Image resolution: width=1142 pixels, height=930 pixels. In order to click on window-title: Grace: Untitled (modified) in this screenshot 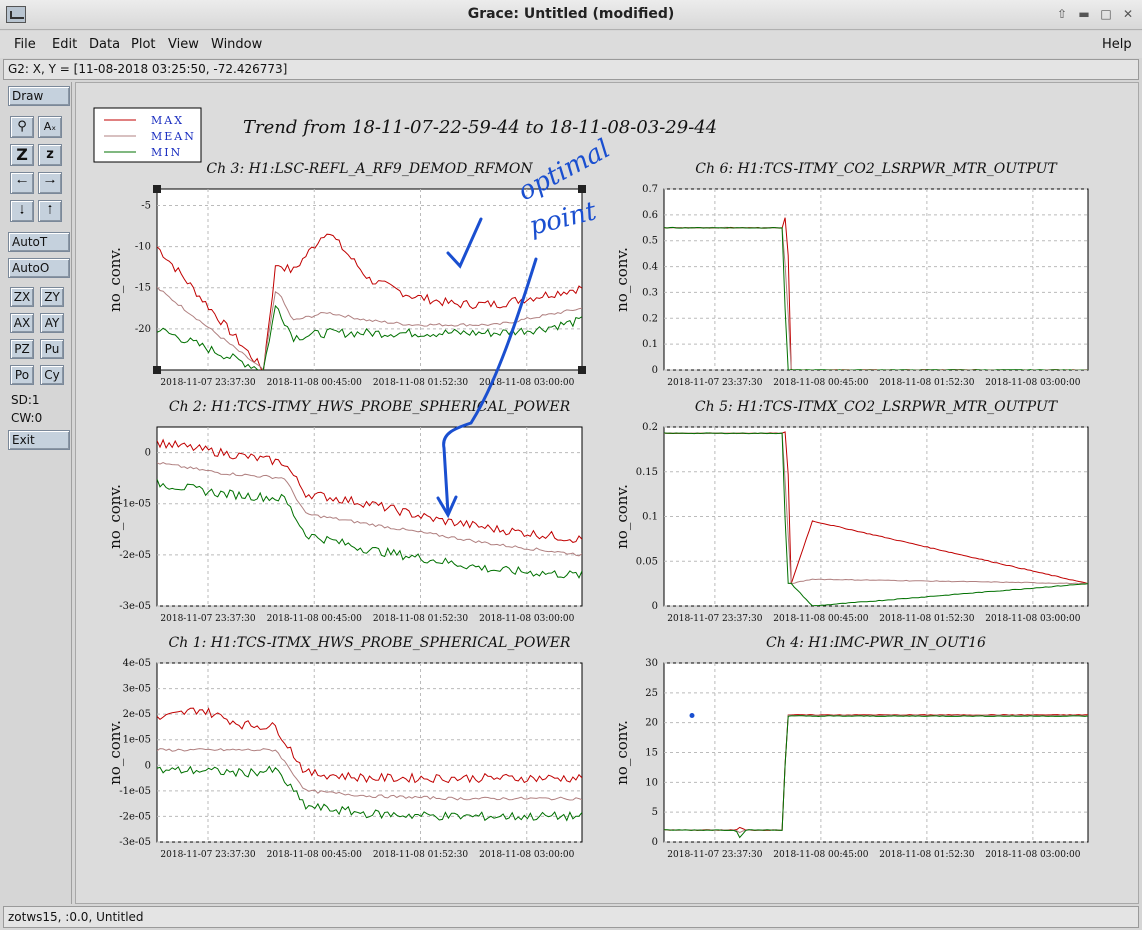, I will do `click(571, 14)`.